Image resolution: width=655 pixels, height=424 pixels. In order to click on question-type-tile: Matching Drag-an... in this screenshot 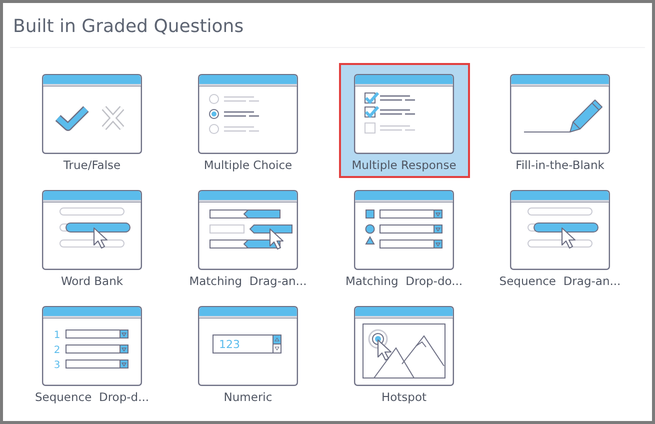, I will do `click(248, 236)`.